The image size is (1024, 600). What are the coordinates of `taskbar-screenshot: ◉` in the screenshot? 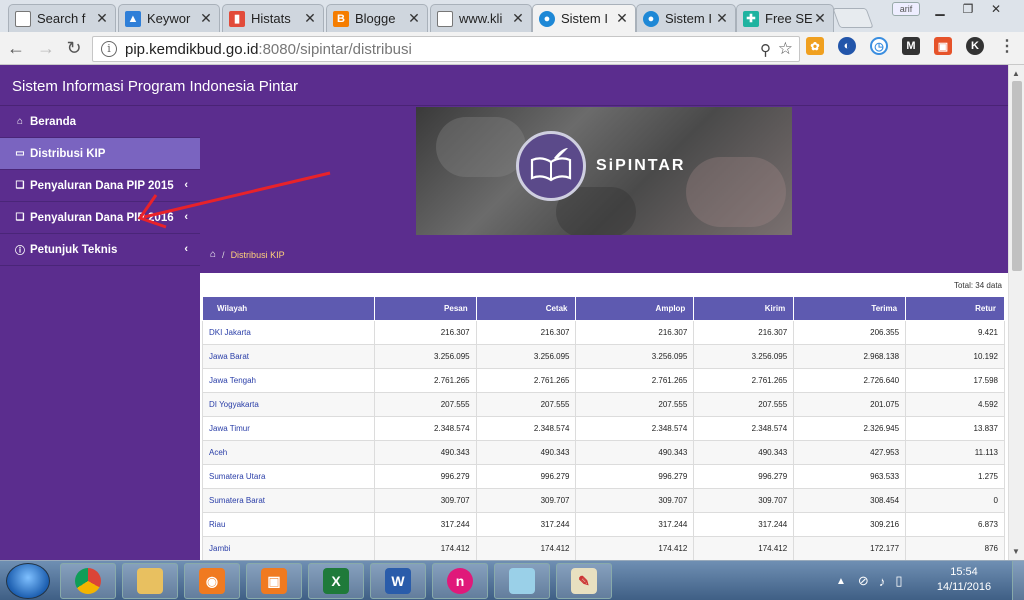 It's located at (212, 581).